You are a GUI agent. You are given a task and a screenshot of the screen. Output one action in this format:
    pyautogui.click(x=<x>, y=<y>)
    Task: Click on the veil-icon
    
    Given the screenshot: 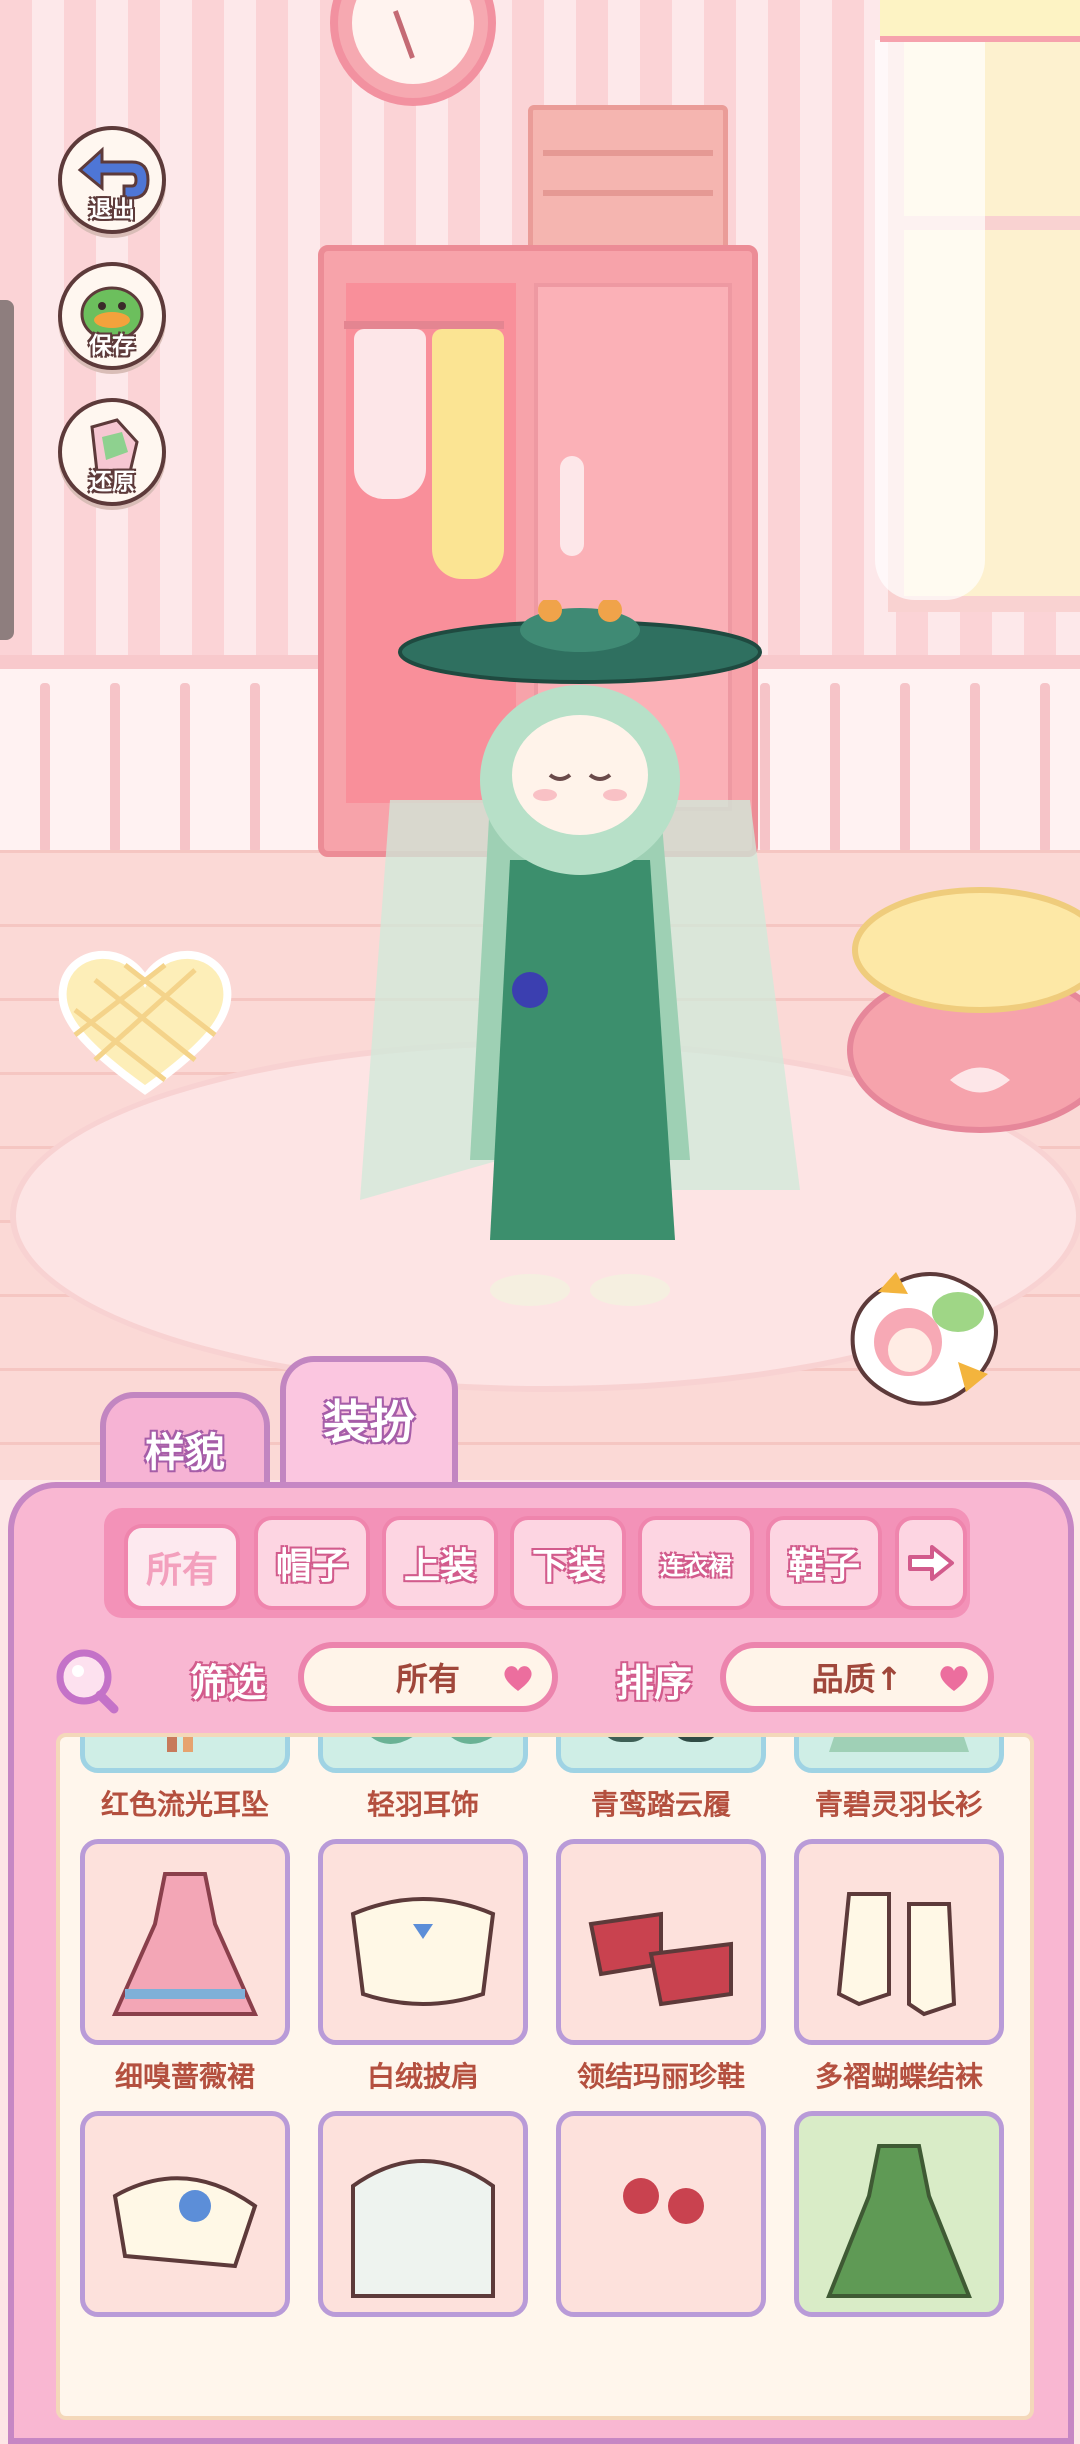 What is the action you would take?
    pyautogui.click(x=423, y=2228)
    